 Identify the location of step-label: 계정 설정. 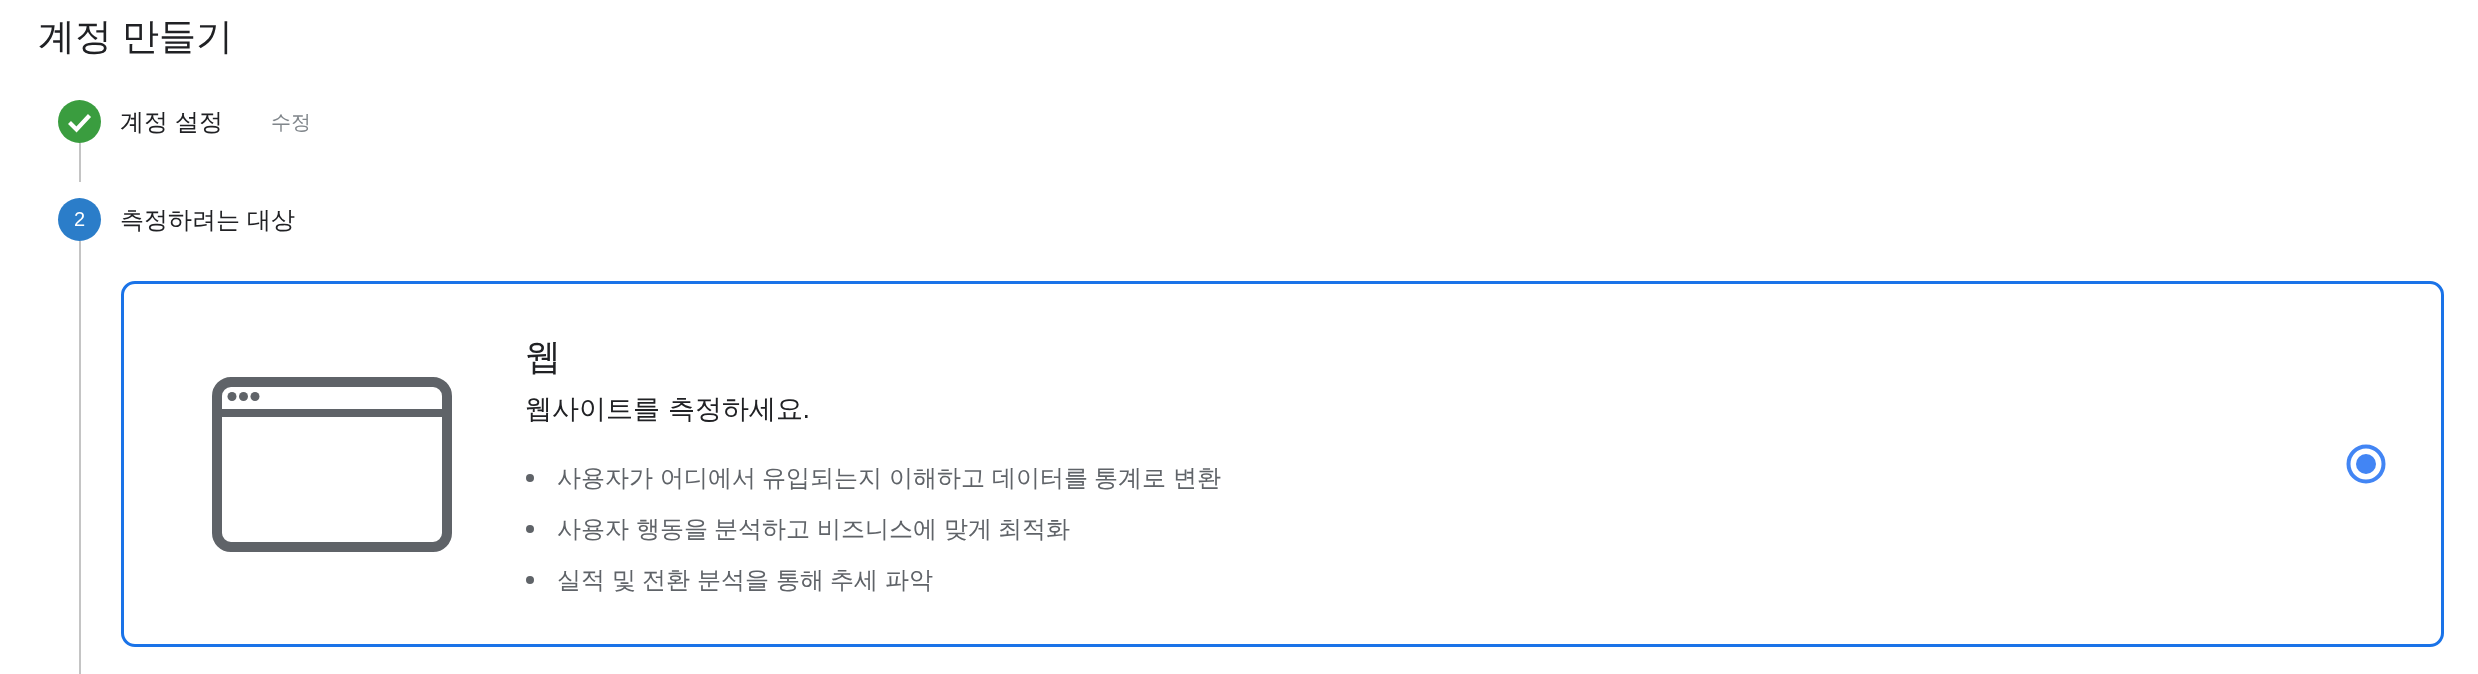
(171, 121).